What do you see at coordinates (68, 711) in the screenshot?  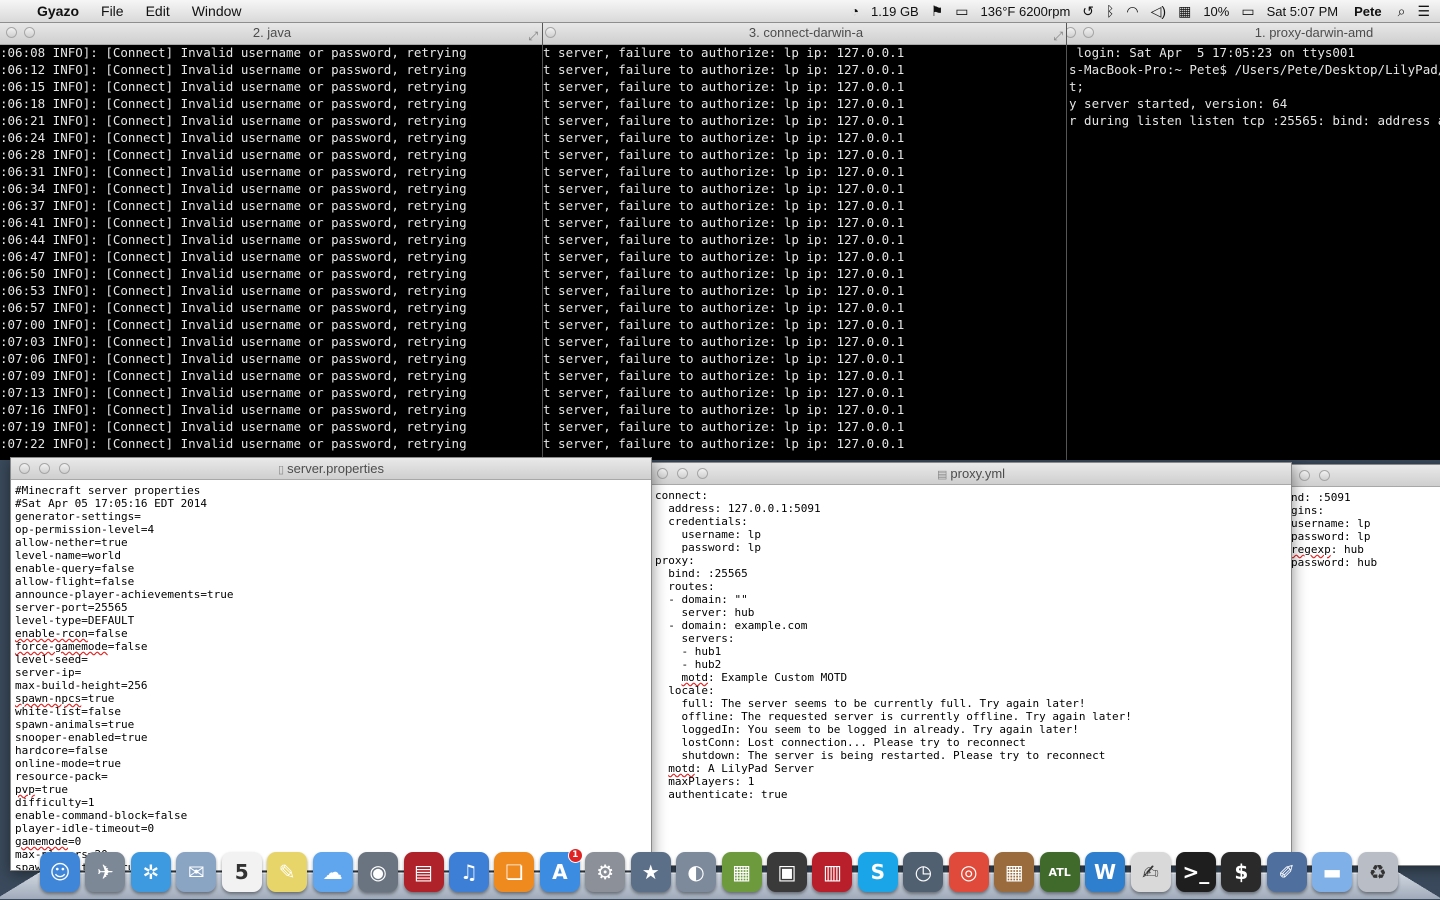 I see `code-line: white-list=false` at bounding box center [68, 711].